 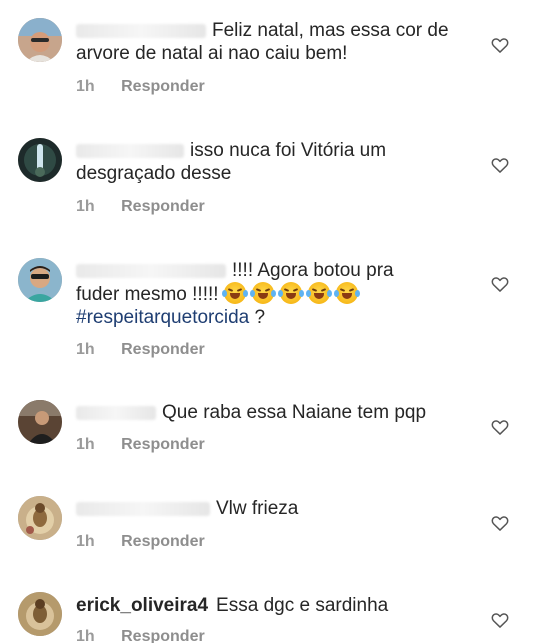 I want to click on comment-body: Essa dgc e sardinha, so click(x=302, y=605).